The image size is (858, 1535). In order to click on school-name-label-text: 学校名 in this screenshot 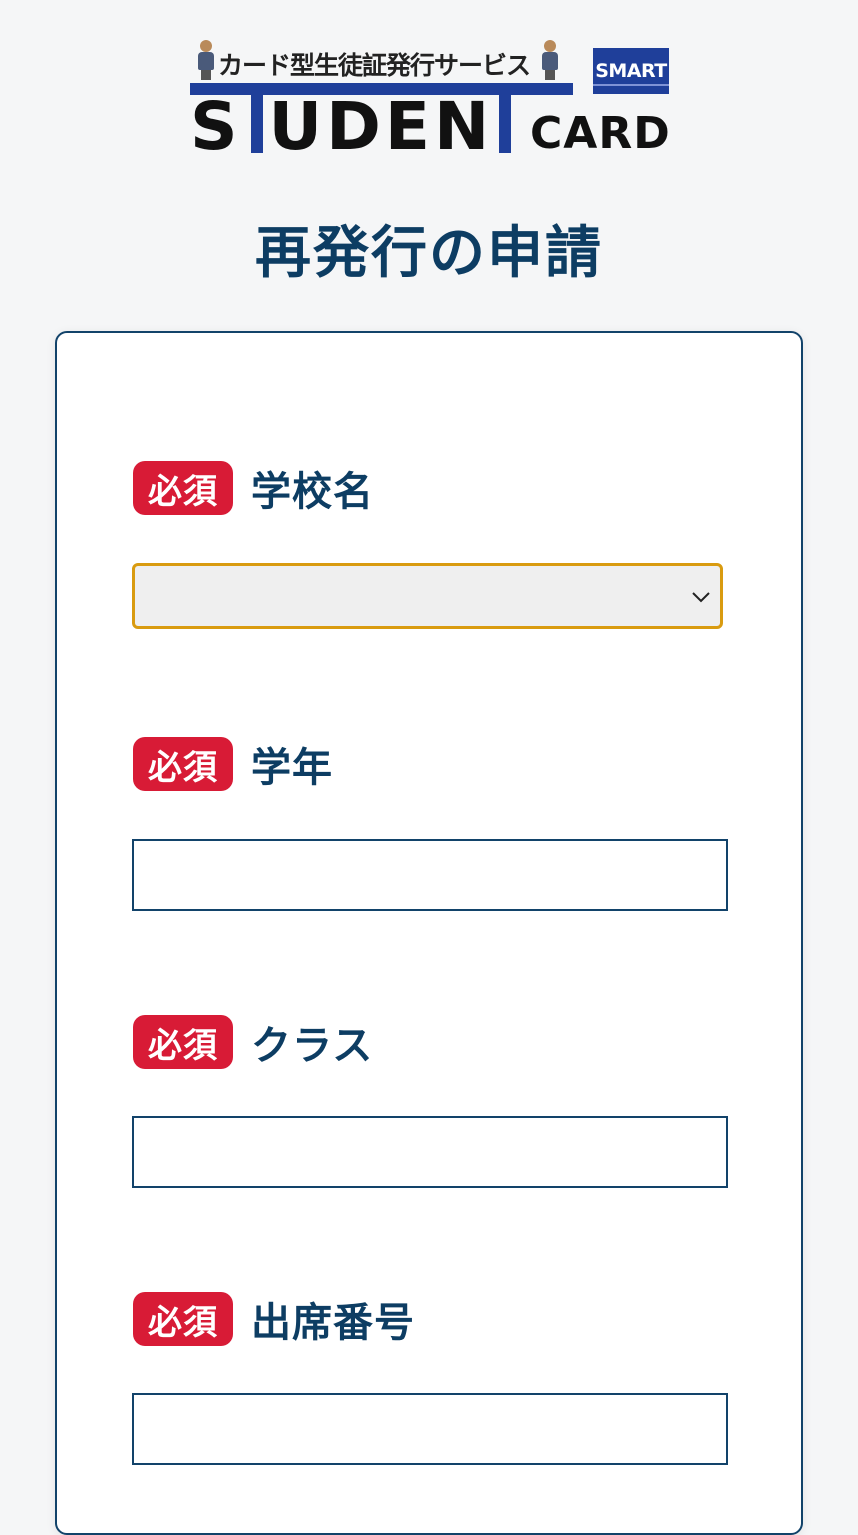, I will do `click(312, 492)`.